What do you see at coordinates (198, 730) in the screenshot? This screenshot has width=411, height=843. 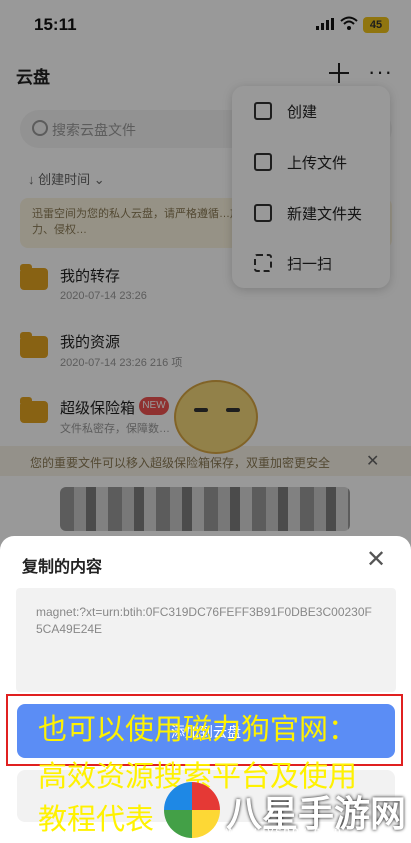 I see `watermark-line: 也可以使用磁力狗官网：` at bounding box center [198, 730].